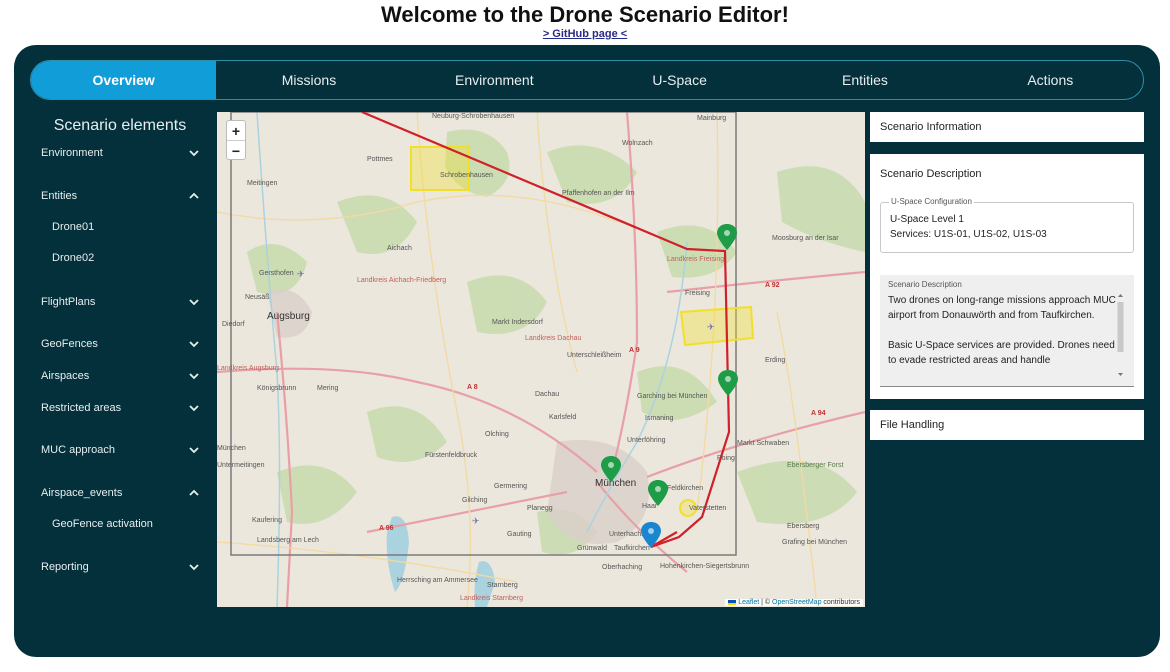 The width and height of the screenshot is (1170, 672). Describe the element at coordinates (805, 238) in the screenshot. I see `svg-text: Moosburg an der Isar` at that location.